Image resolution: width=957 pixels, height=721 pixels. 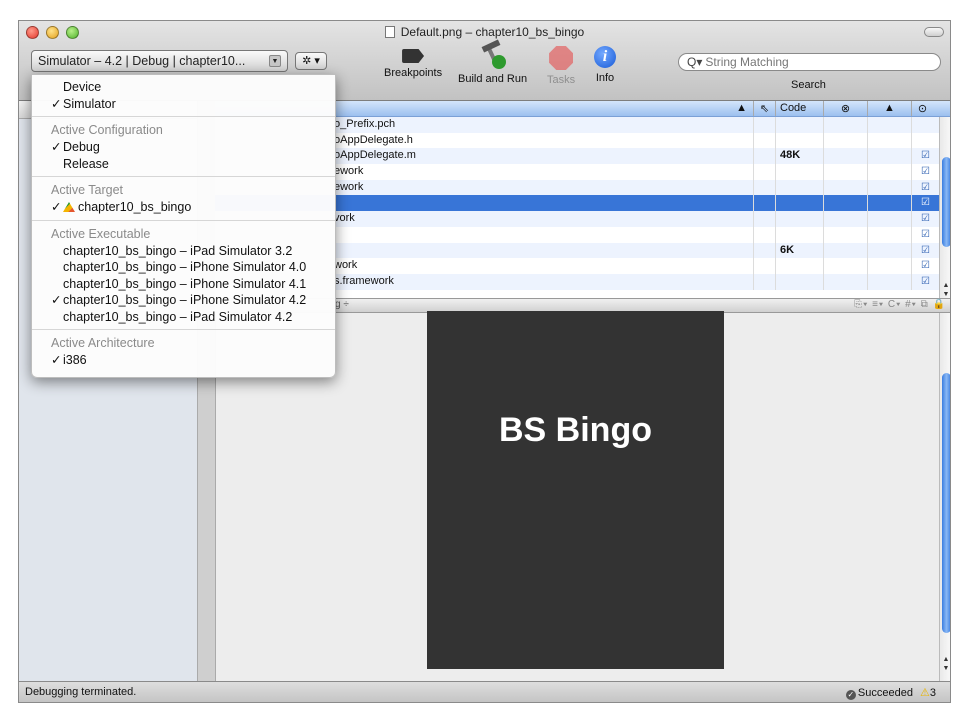 What do you see at coordinates (809, 62) in the screenshot?
I see `search-field: Q▾ String Matching` at bounding box center [809, 62].